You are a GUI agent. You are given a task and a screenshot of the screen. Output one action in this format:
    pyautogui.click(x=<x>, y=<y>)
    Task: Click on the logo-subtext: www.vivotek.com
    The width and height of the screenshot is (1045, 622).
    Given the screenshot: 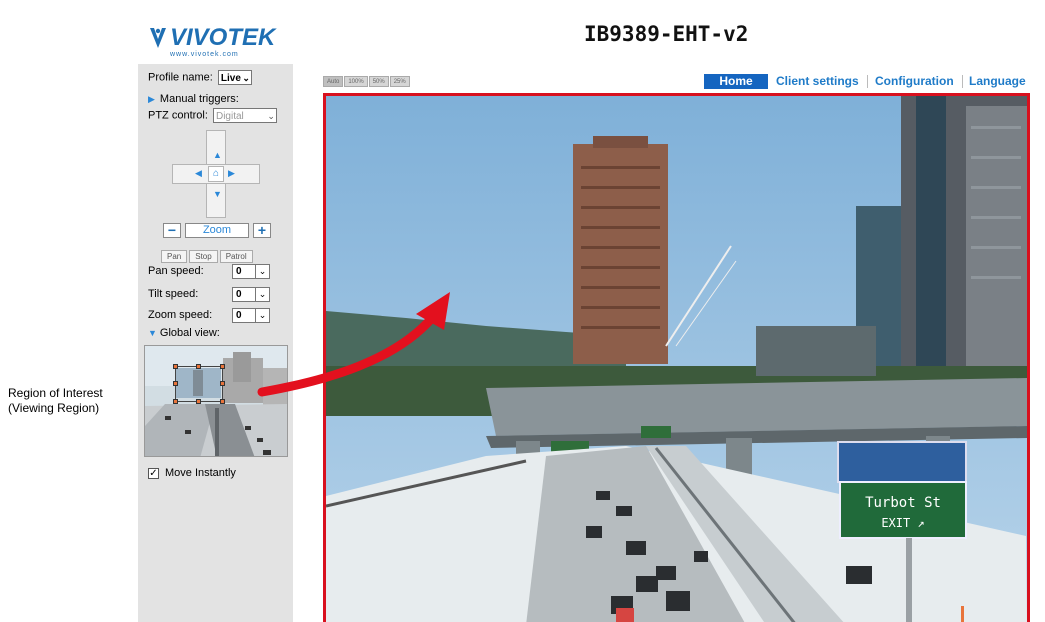 What is the action you would take?
    pyautogui.click(x=204, y=54)
    